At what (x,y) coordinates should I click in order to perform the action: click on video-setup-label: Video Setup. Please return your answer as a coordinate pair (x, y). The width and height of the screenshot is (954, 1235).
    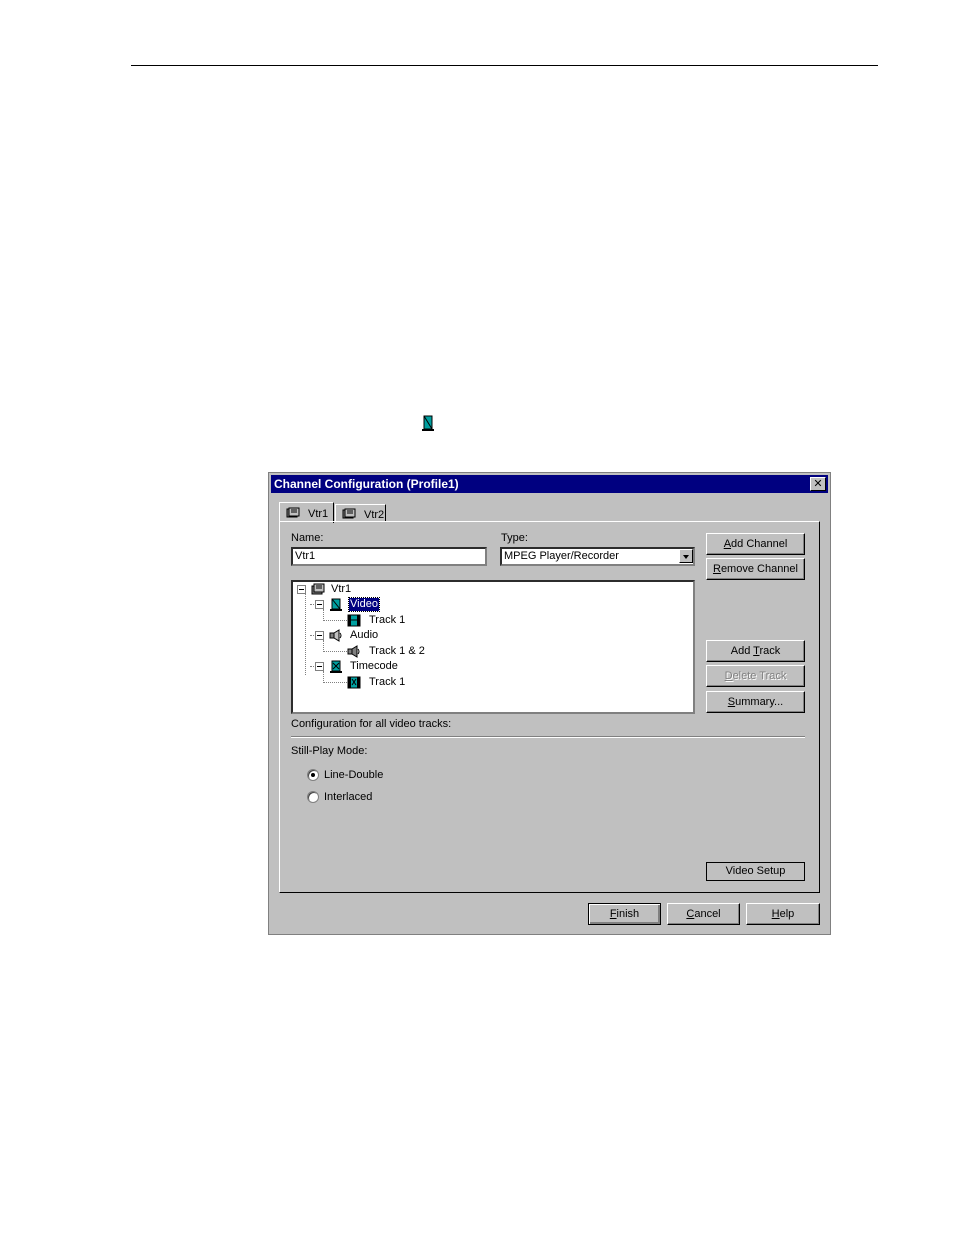
    Looking at the image, I should click on (755, 871).